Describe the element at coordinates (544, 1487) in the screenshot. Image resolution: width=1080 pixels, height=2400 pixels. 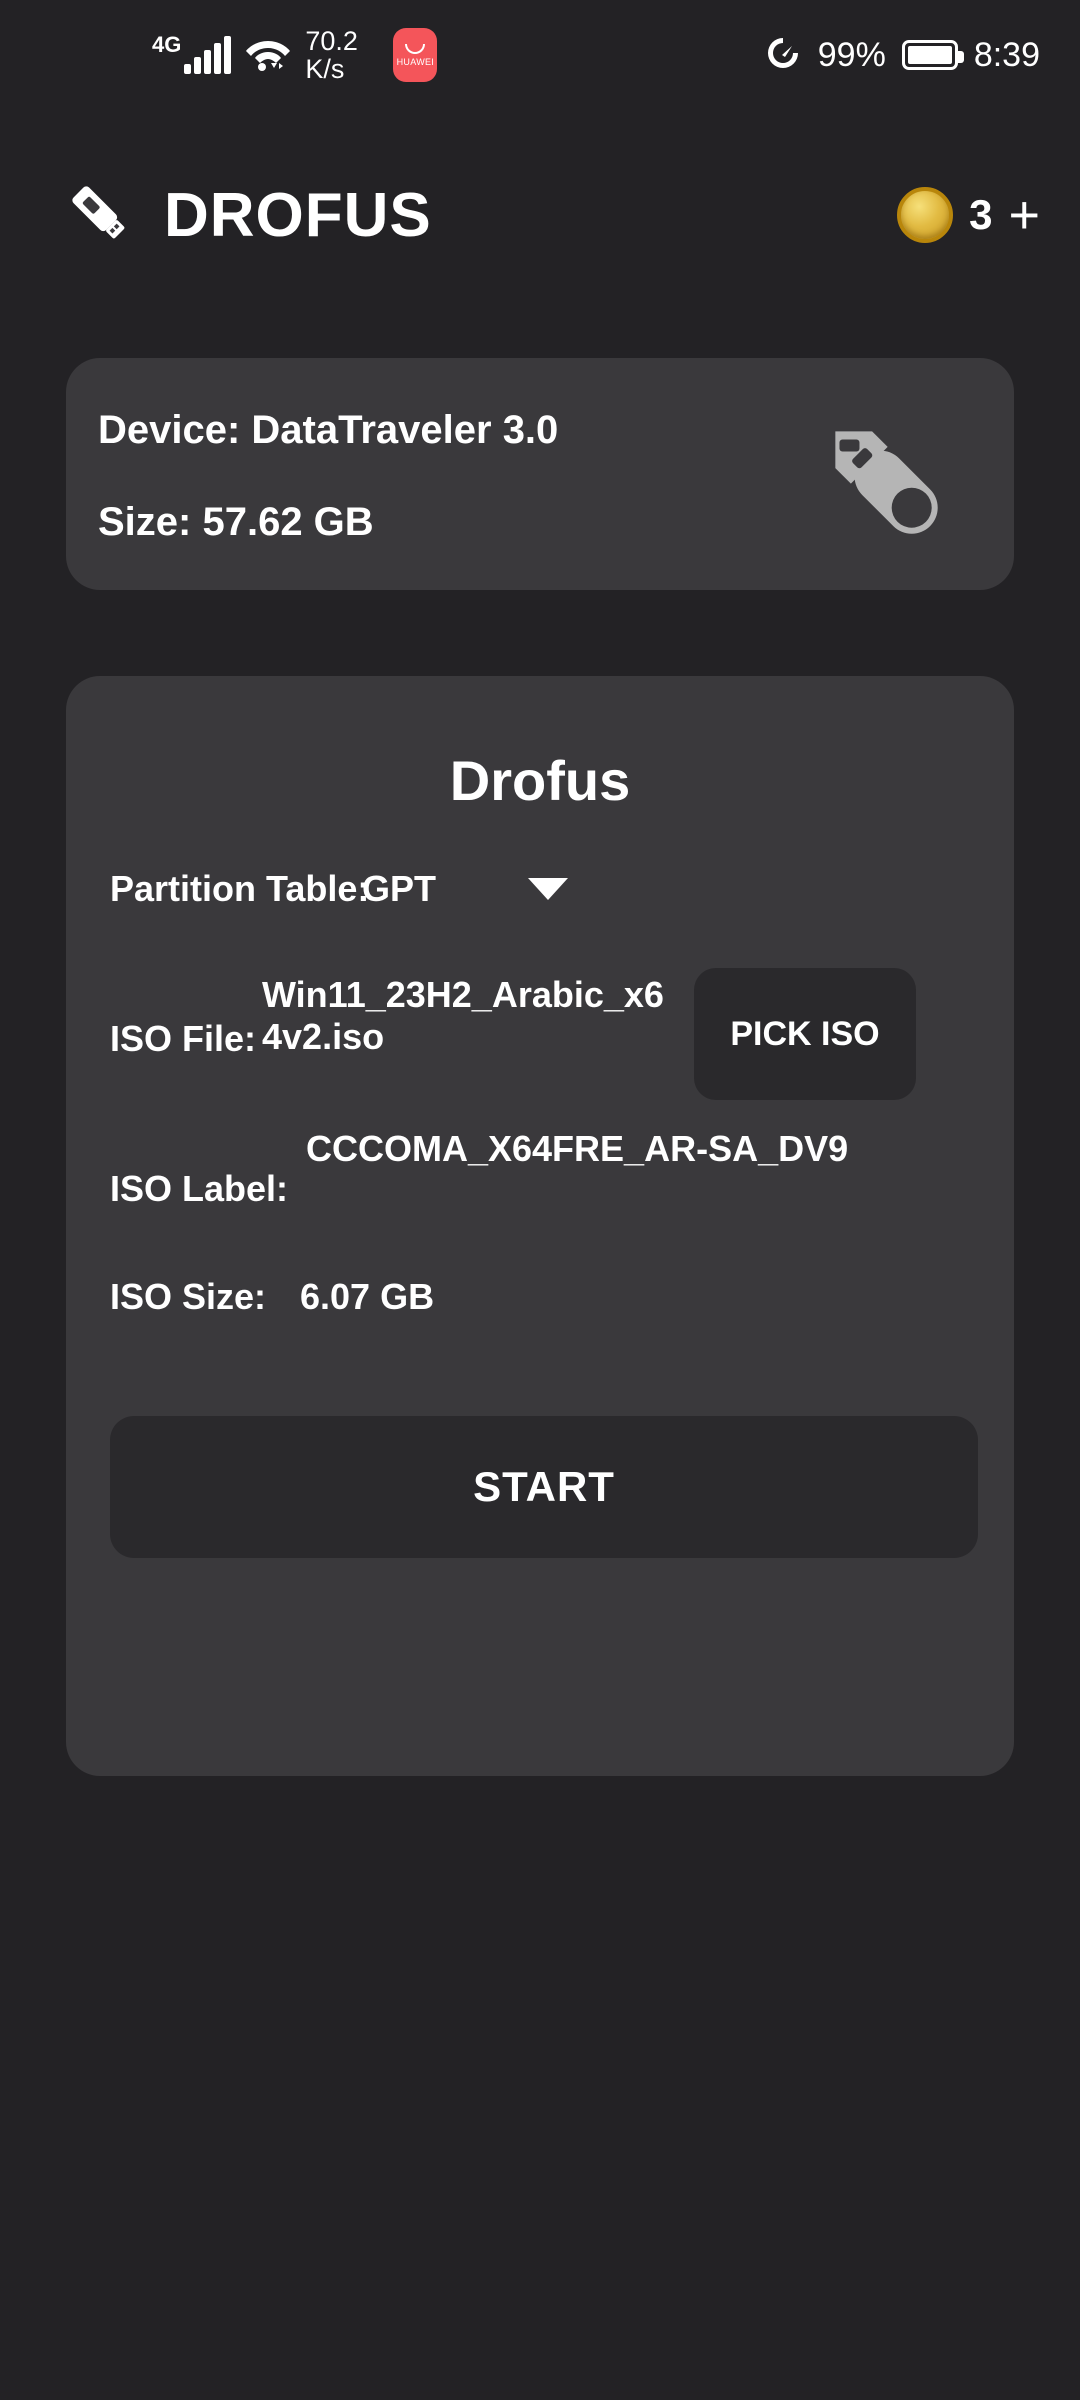
I see `start-button: START` at that location.